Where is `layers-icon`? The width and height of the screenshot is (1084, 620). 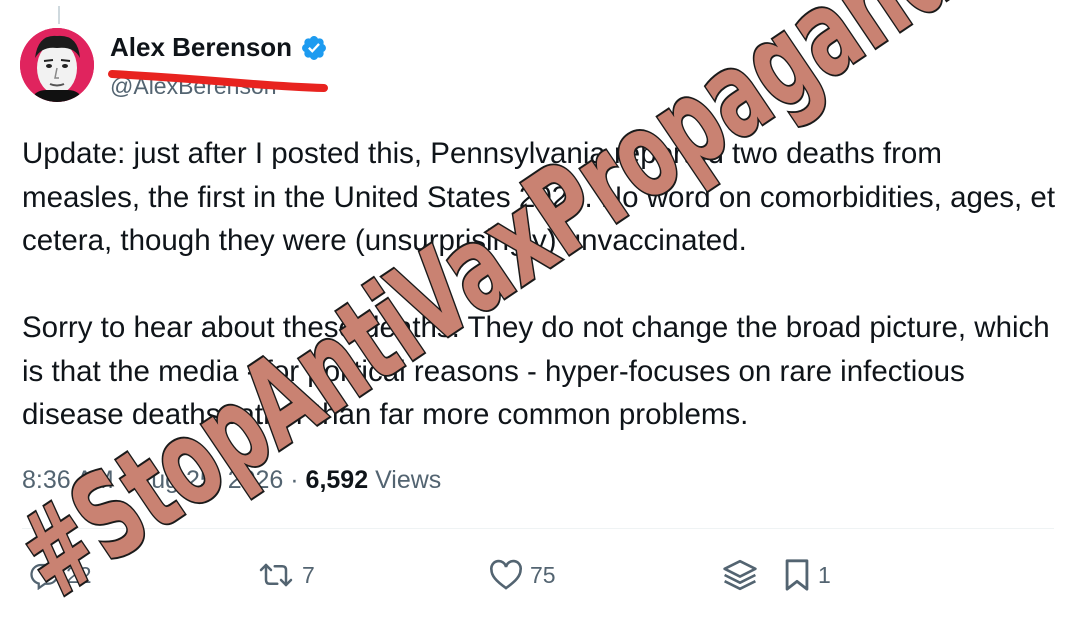 layers-icon is located at coordinates (740, 575).